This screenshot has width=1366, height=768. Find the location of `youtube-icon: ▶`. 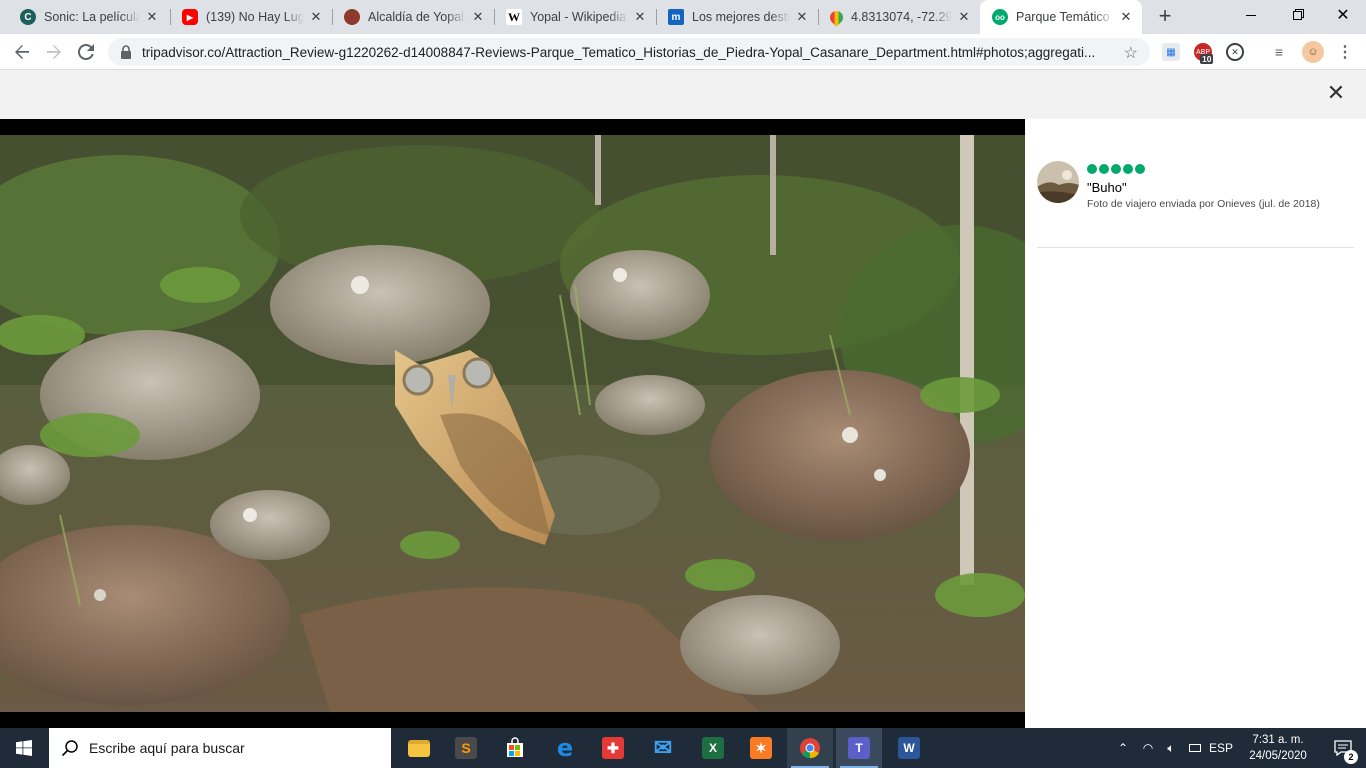

youtube-icon: ▶ is located at coordinates (190, 17).